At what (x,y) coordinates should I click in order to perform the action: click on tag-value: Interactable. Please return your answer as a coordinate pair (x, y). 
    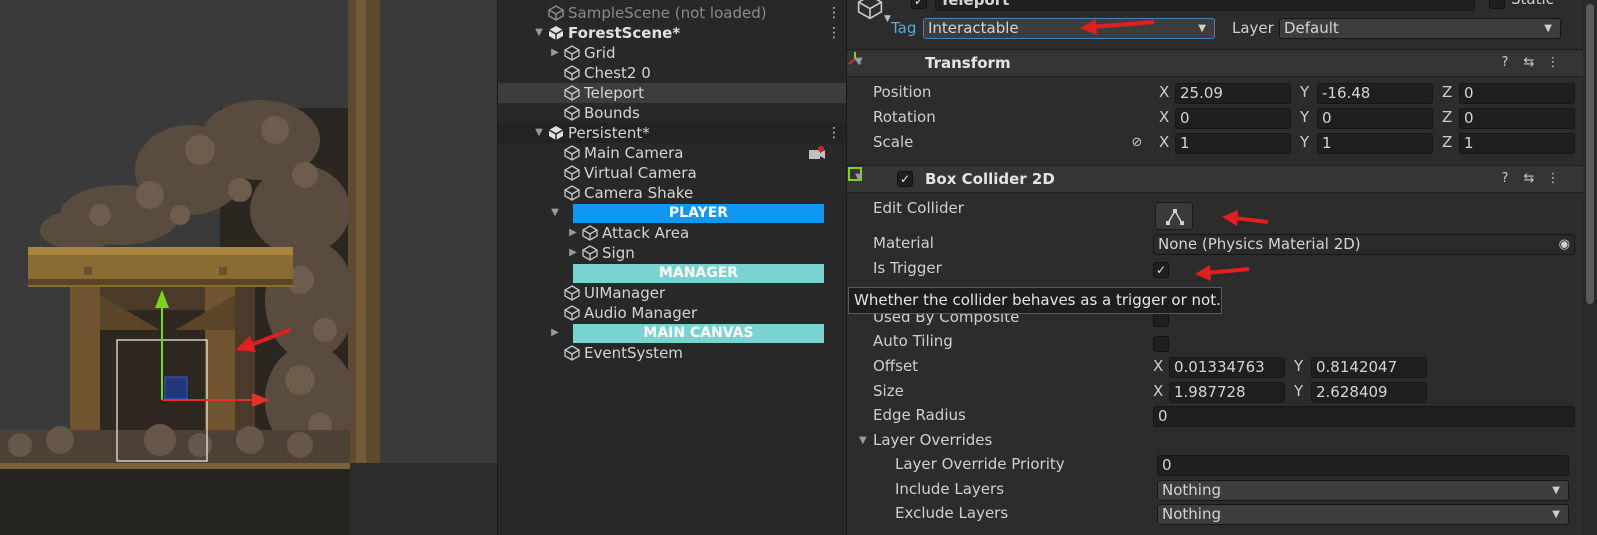
    Looking at the image, I should click on (973, 28).